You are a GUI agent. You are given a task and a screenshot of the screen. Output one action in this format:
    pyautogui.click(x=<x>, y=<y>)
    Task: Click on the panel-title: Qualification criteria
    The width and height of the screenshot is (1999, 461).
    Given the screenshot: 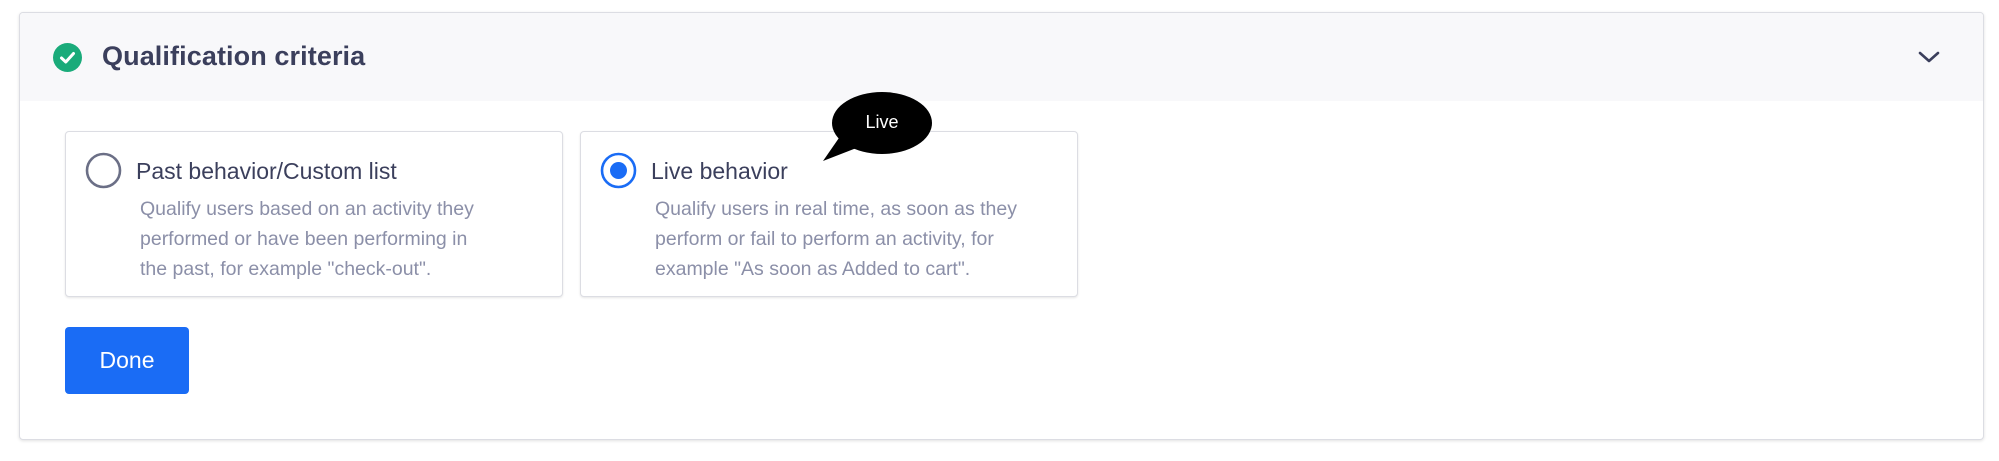 What is the action you would take?
    pyautogui.click(x=234, y=56)
    